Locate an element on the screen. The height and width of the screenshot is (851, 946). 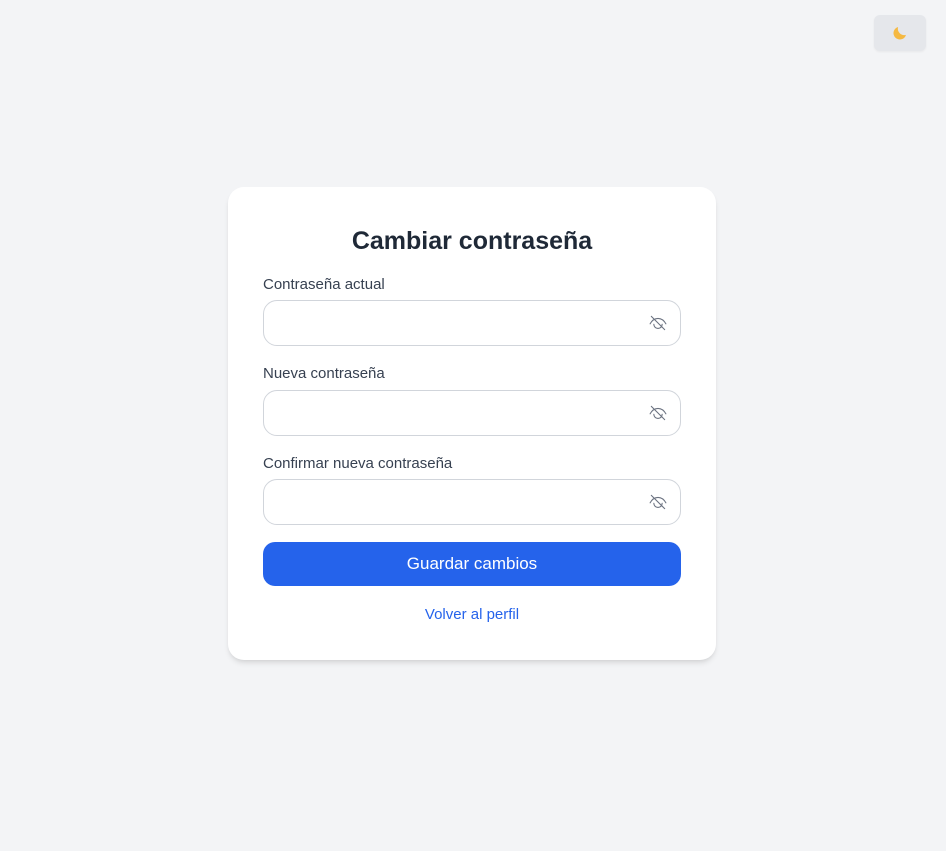
page-title: Cambiar contraseña is located at coordinates (472, 241).